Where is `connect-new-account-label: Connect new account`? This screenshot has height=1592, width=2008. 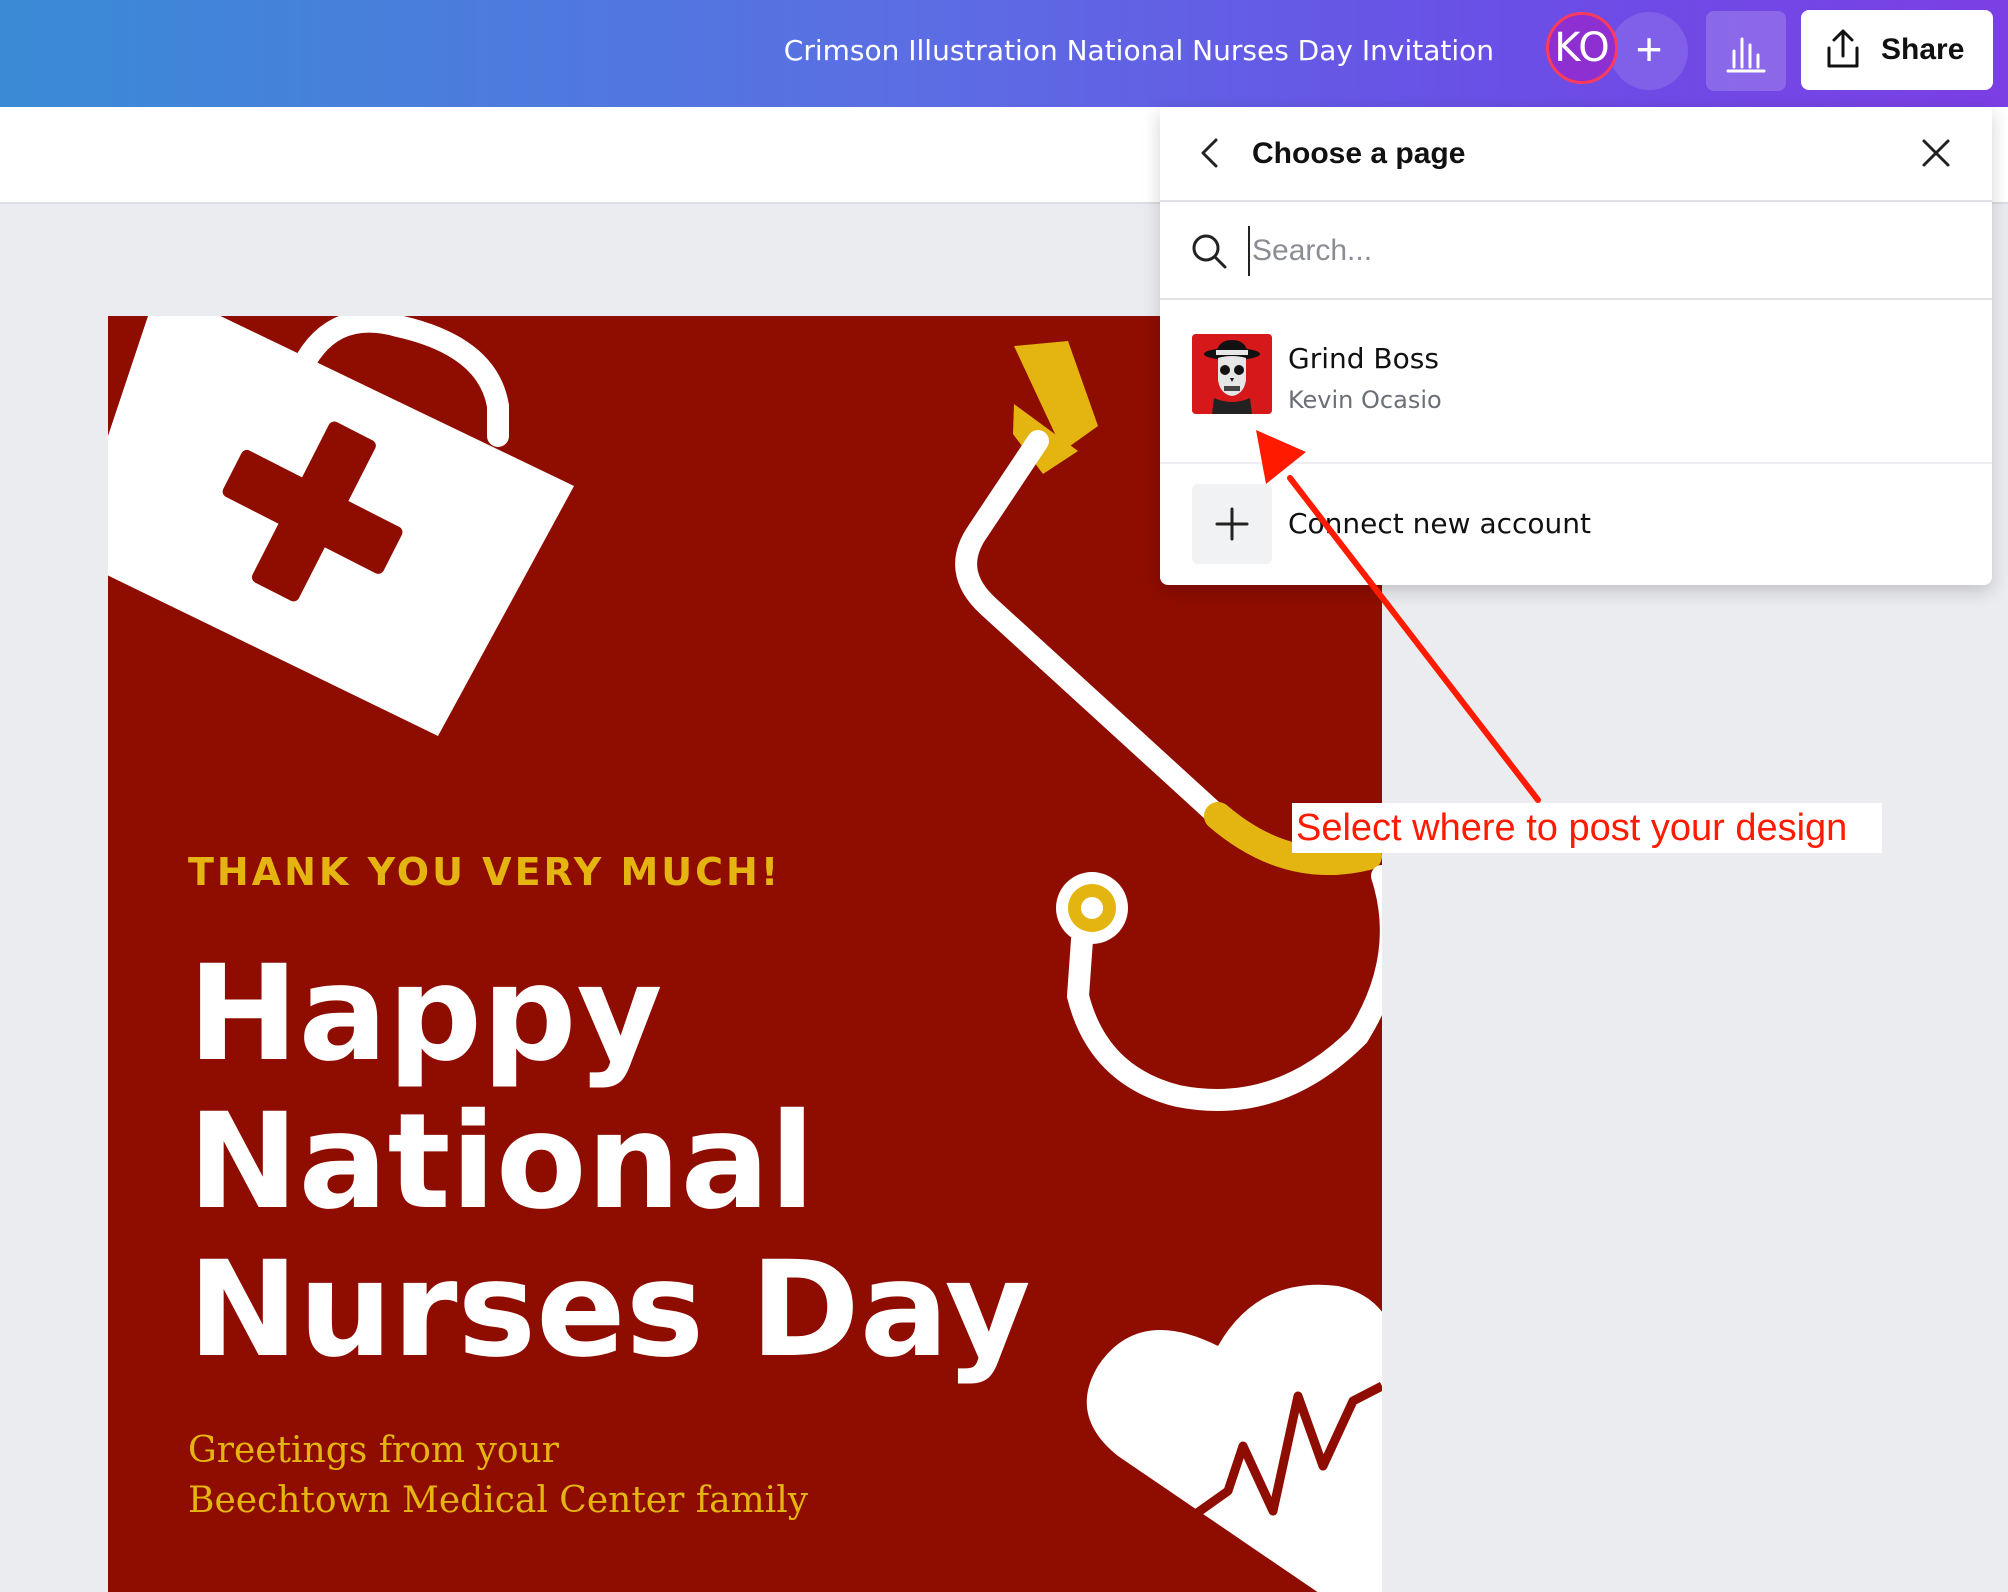
connect-new-account-label: Connect new account is located at coordinates (1439, 523).